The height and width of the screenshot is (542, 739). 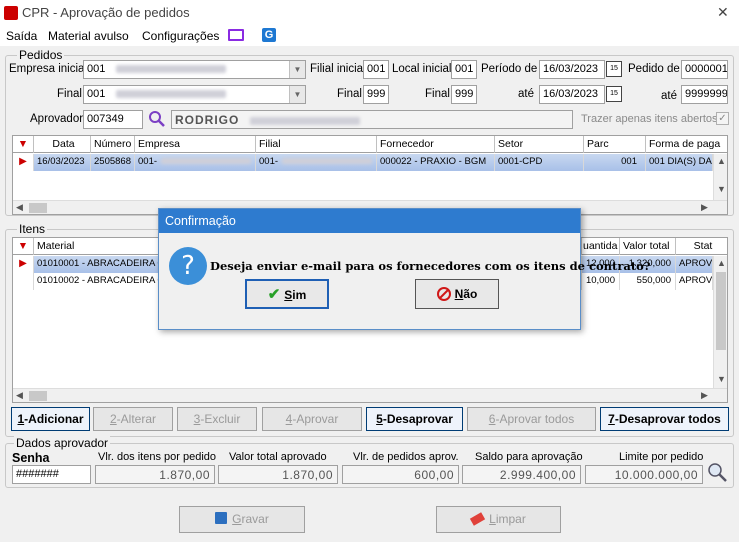 I want to click on local-inicial-input: 001, so click(x=464, y=69).